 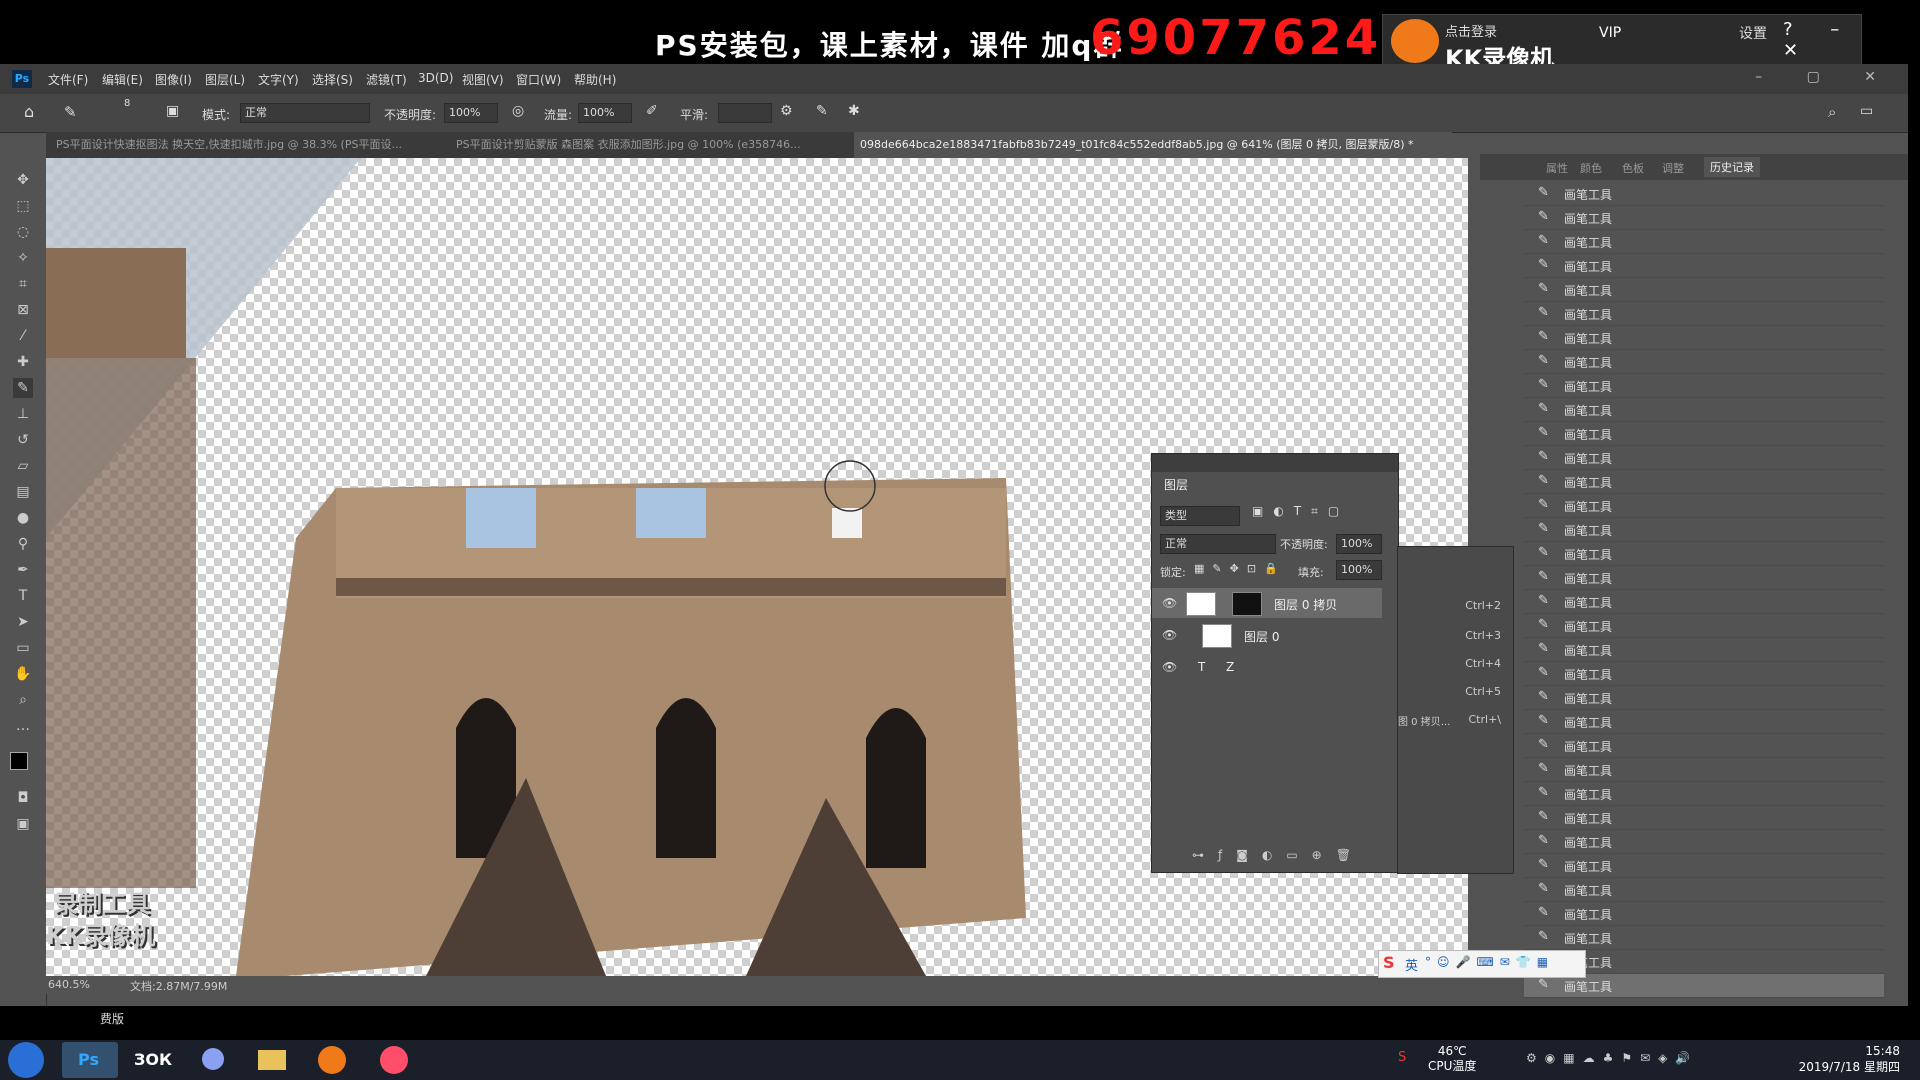 What do you see at coordinates (23, 518) in the screenshot?
I see `blur-tool-icon: ●` at bounding box center [23, 518].